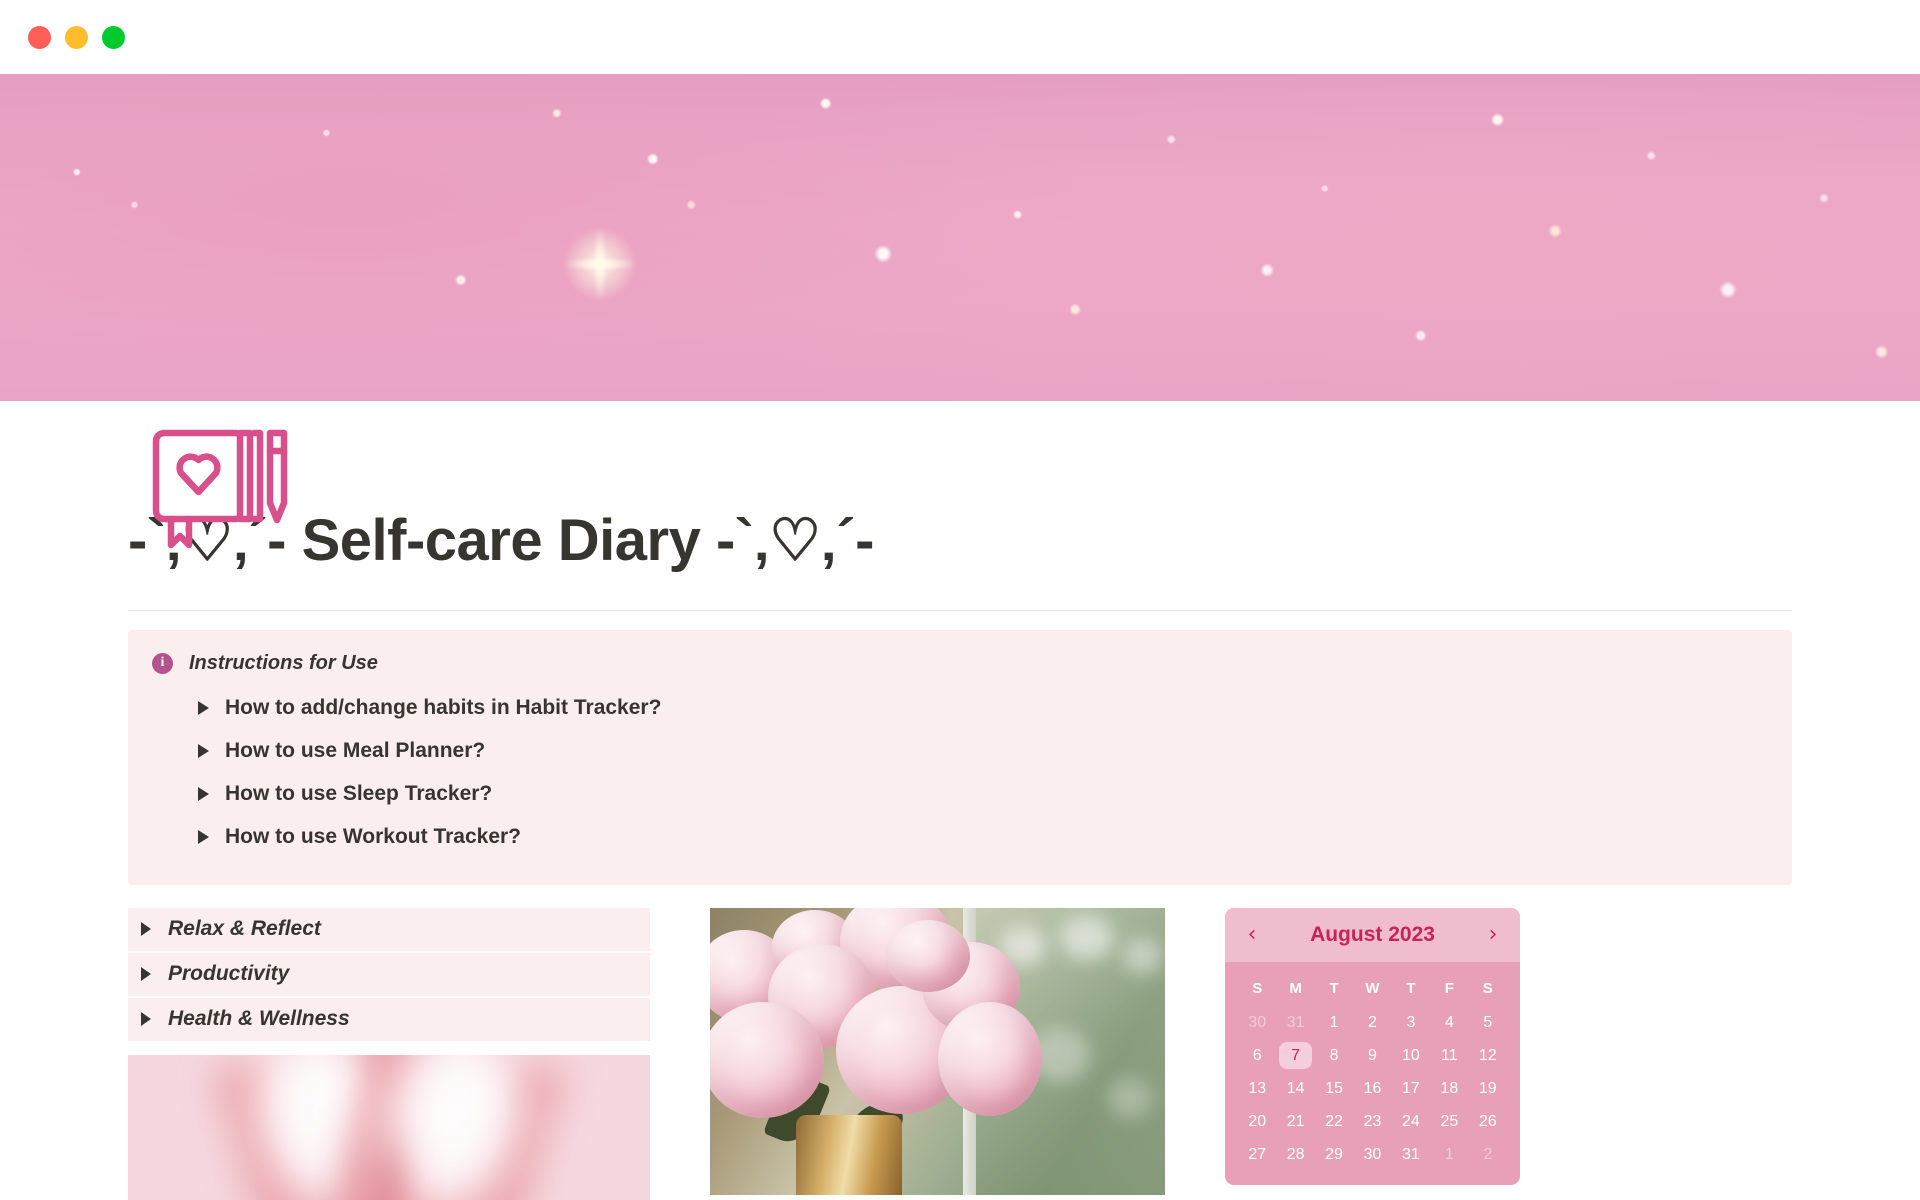 Image resolution: width=1920 pixels, height=1200 pixels. I want to click on calendar-week-row: 13 14 15 16 17 18 19, so click(1372, 1088).